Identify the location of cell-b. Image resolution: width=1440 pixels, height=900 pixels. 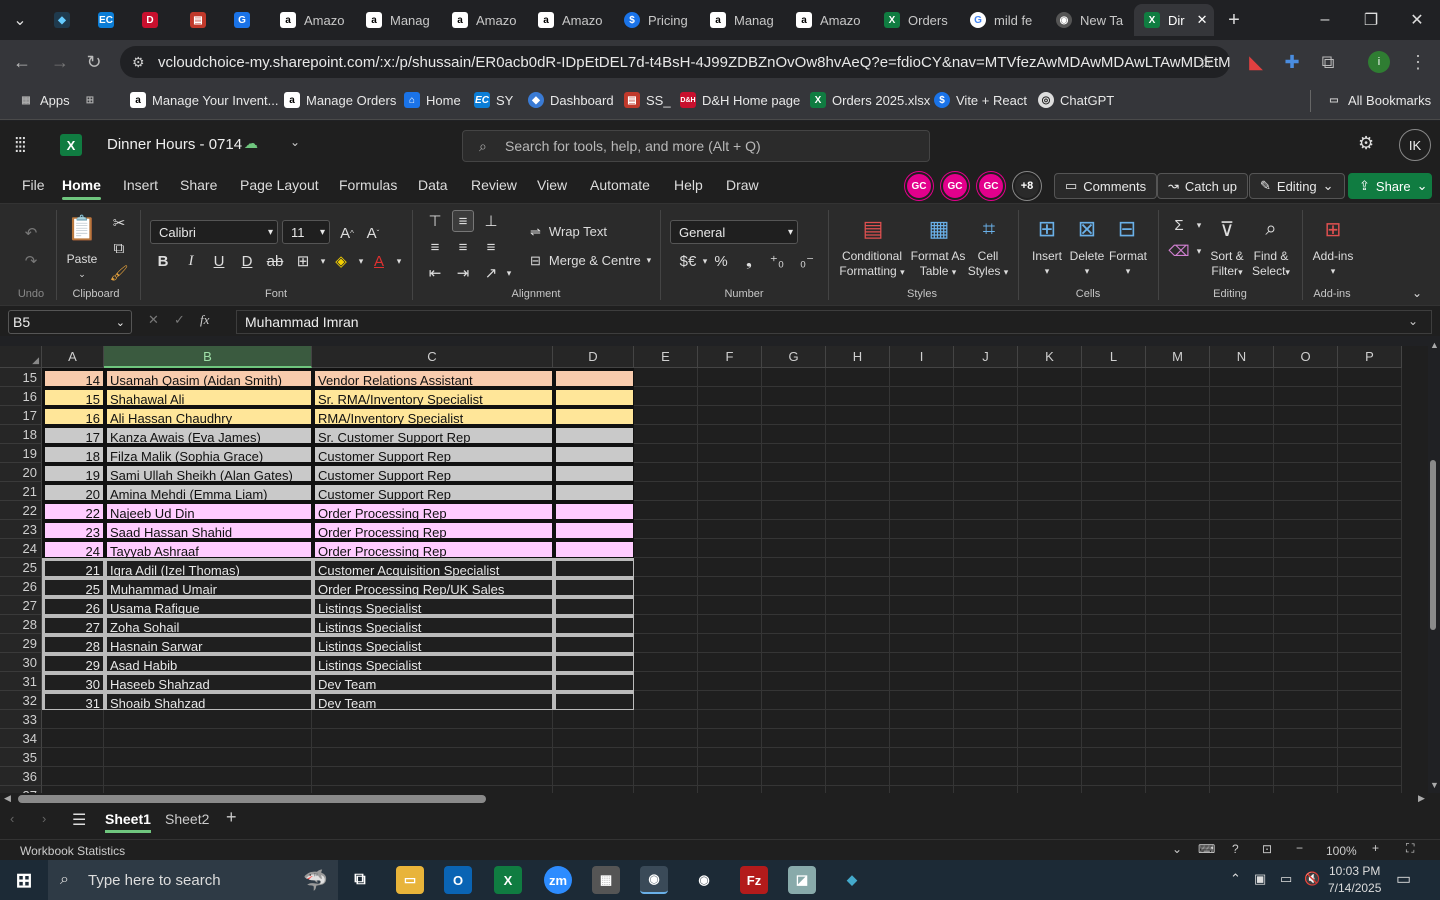
(208, 789).